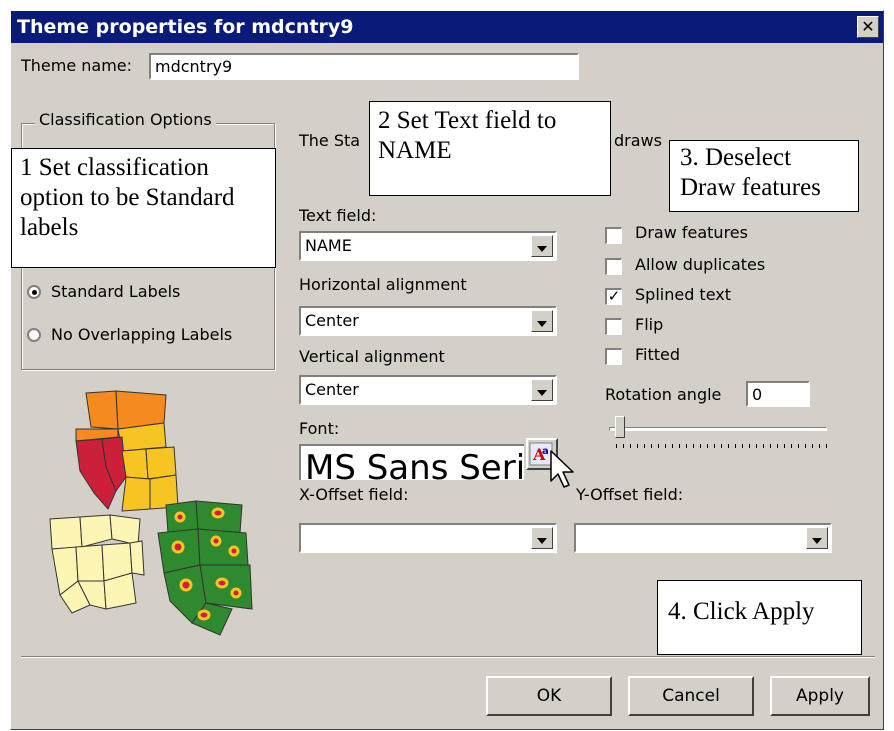  What do you see at coordinates (638, 140) in the screenshot?
I see `description-text-right: draws` at bounding box center [638, 140].